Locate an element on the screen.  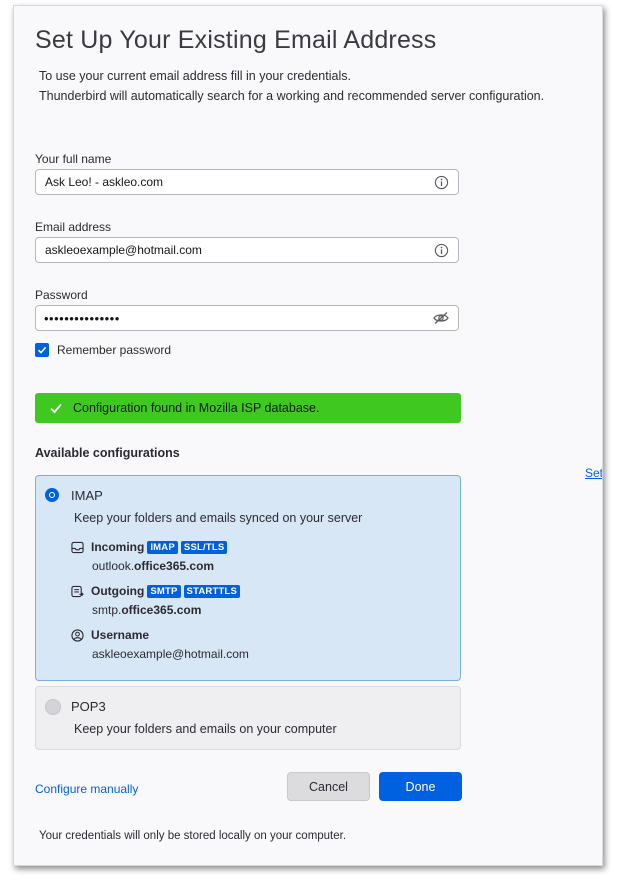
inbox-icon is located at coordinates (77, 547).